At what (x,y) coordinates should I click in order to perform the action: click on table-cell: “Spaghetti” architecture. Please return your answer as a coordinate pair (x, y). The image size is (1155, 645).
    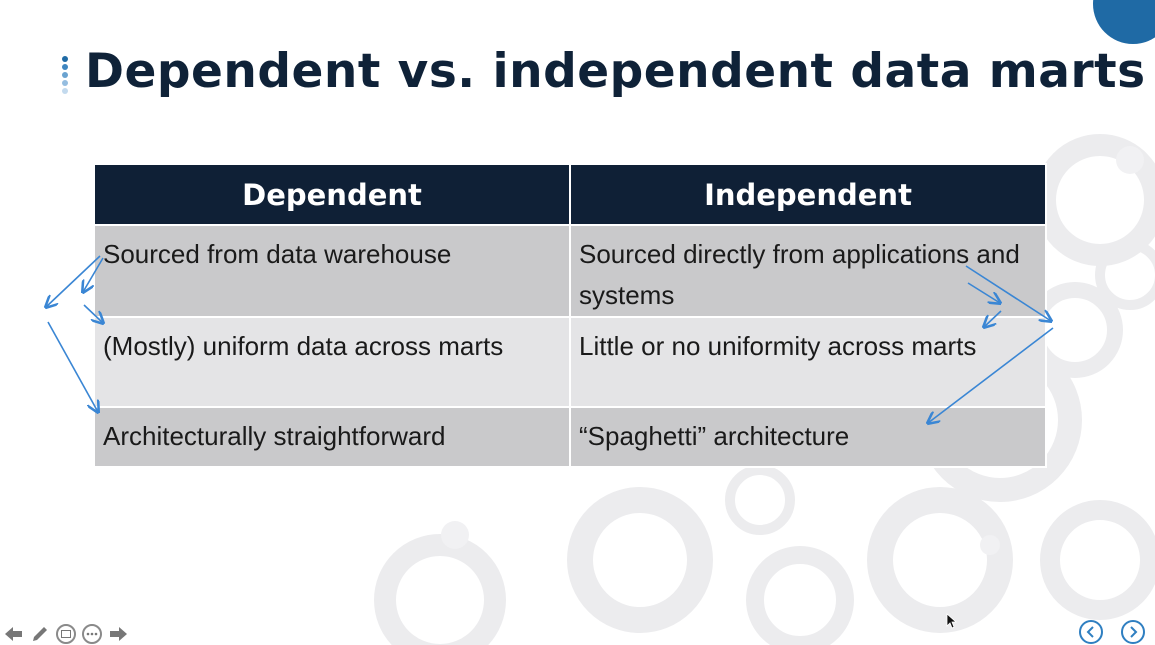
    Looking at the image, I should click on (808, 437).